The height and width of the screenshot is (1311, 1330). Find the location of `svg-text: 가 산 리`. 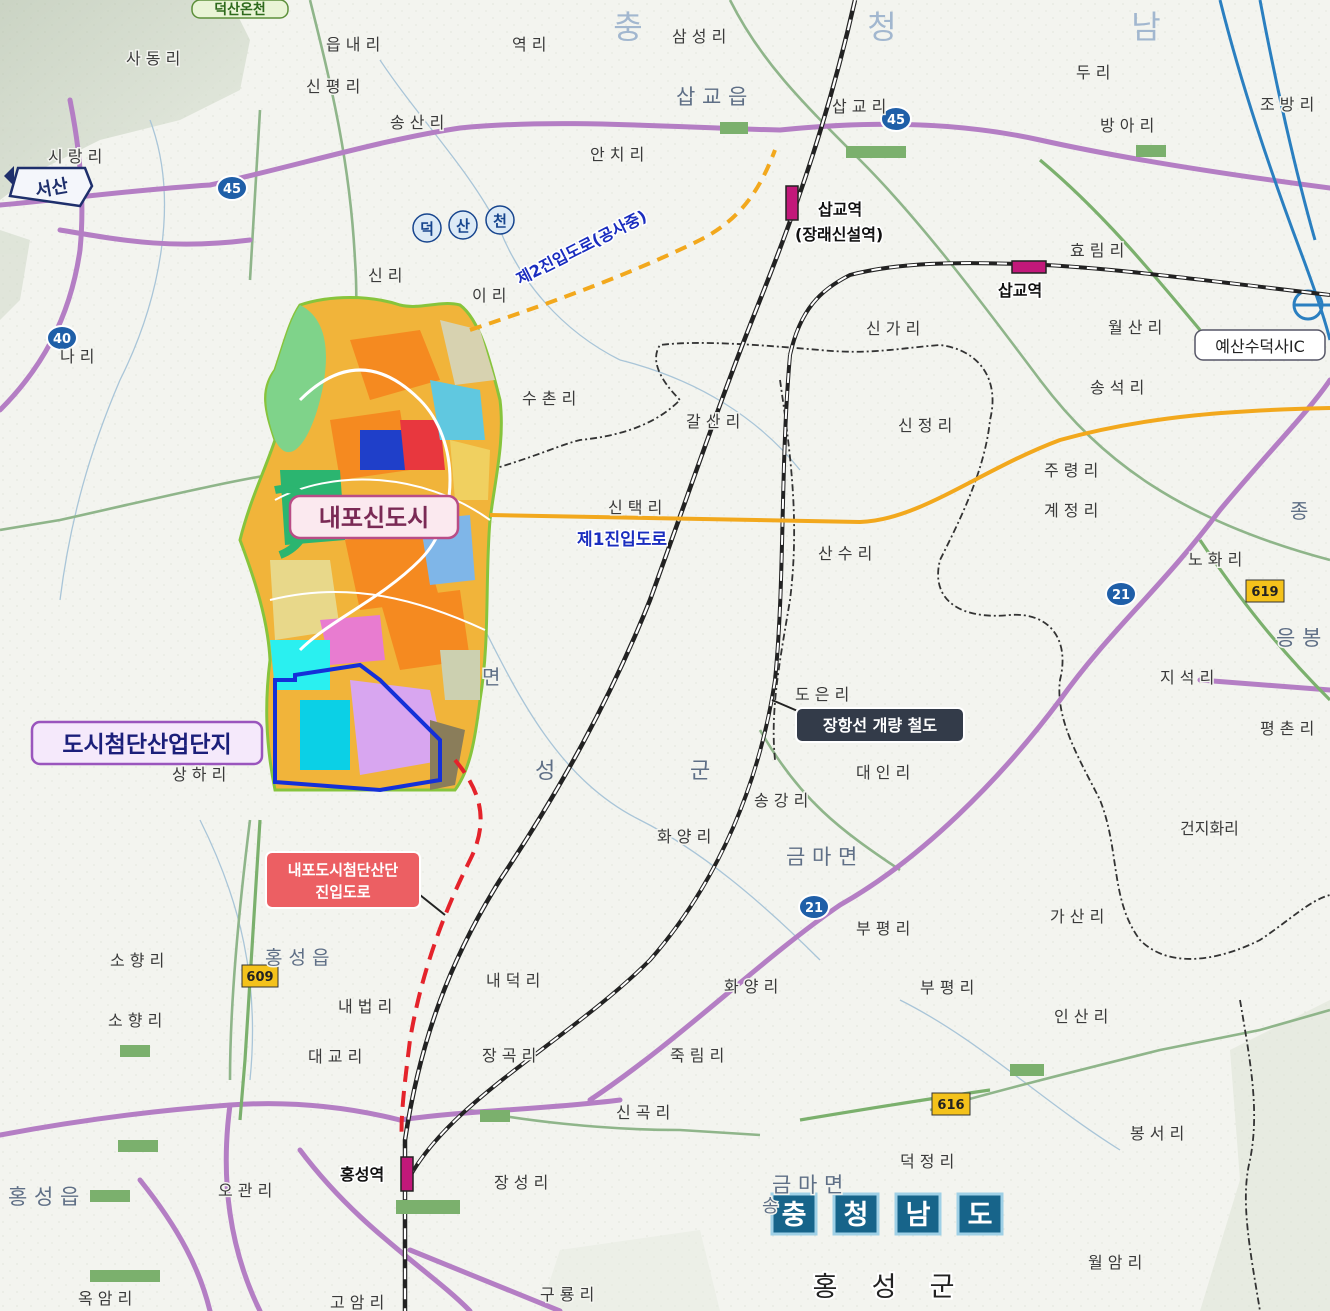

svg-text: 가 산 리 is located at coordinates (1077, 916).